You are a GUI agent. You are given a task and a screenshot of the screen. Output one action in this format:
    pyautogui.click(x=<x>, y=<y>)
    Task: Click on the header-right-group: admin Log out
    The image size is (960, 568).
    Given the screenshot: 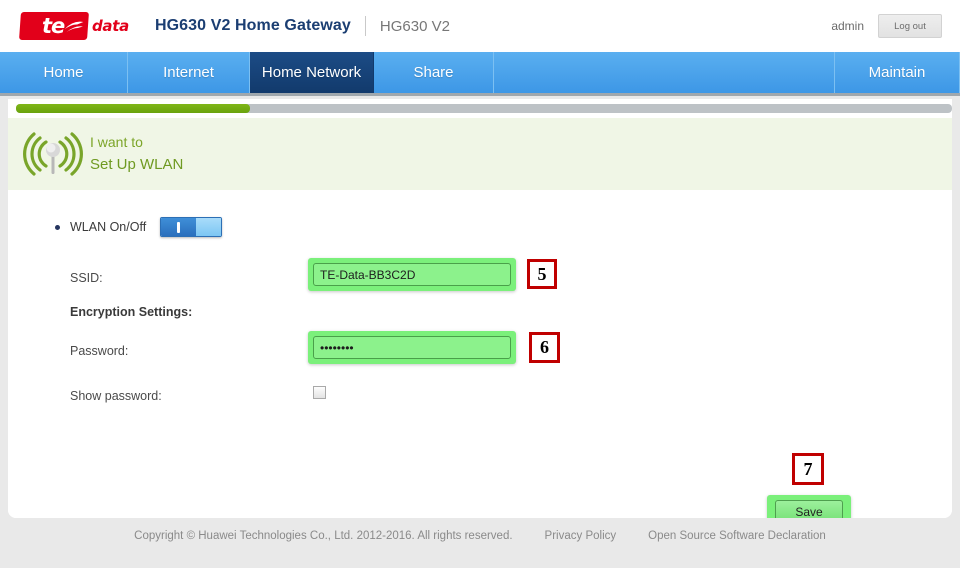 What is the action you would take?
    pyautogui.click(x=886, y=26)
    